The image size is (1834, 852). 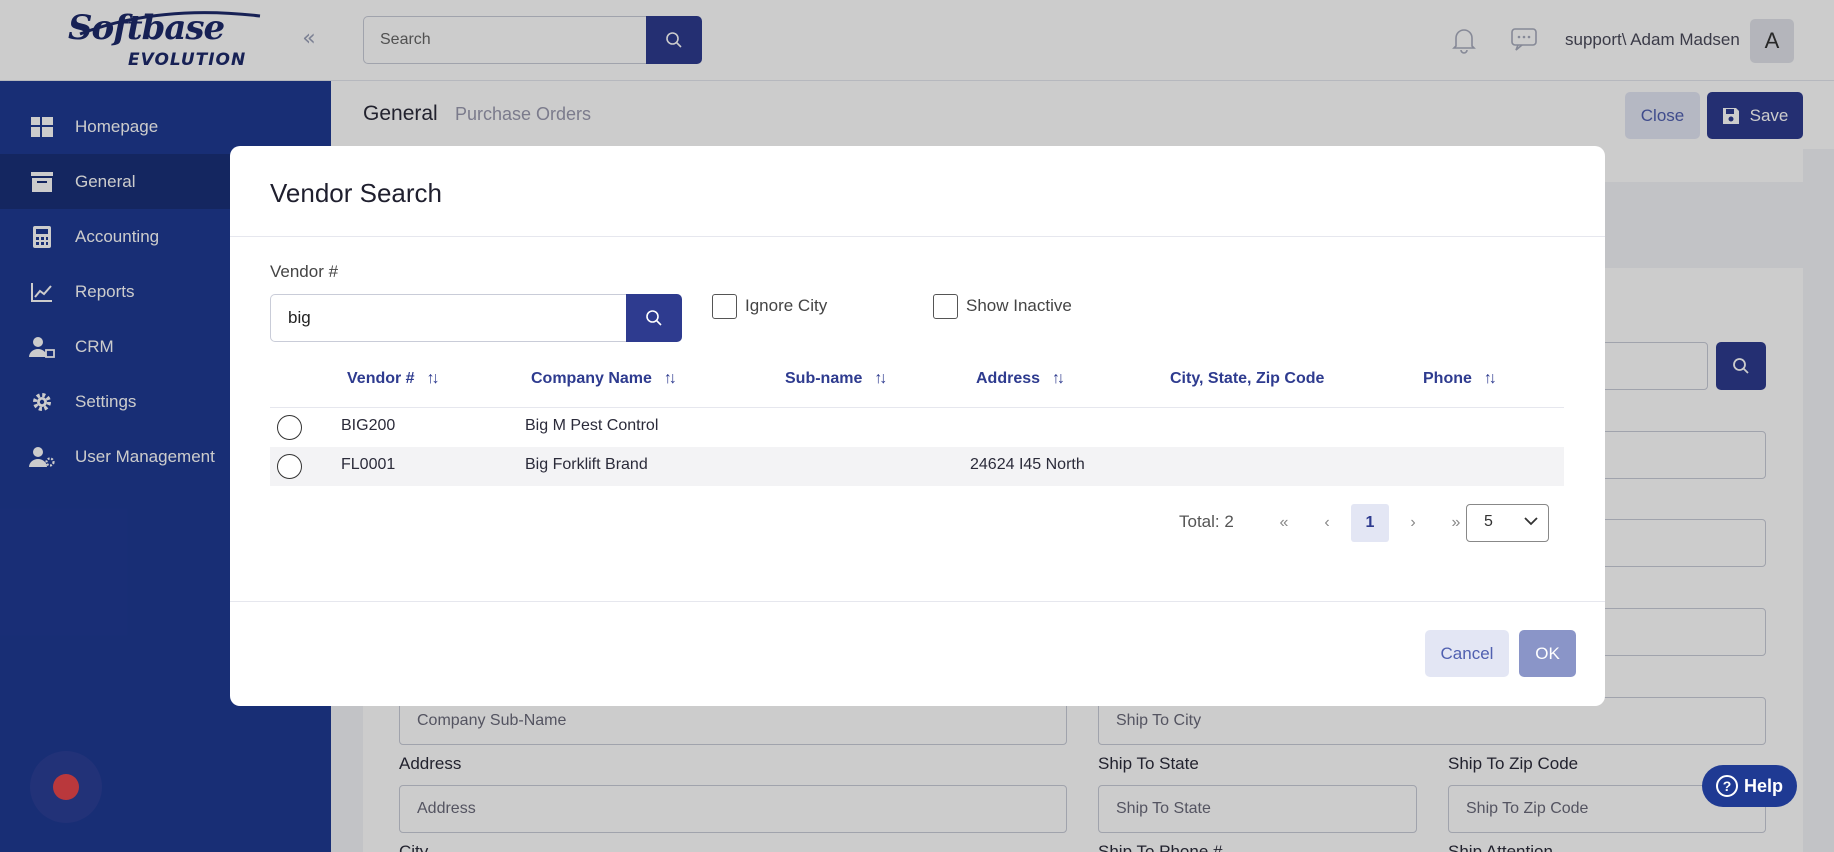 I want to click on column-header-vendor: Vendor # ↑↓, so click(x=393, y=379).